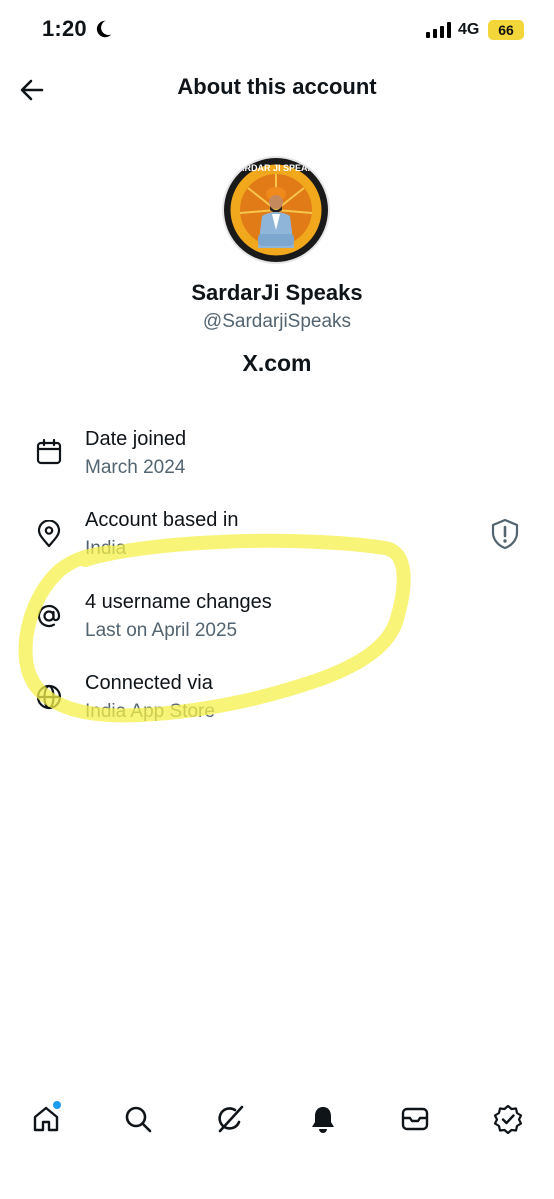 The image size is (554, 1199). Describe the element at coordinates (323, 1119) in the screenshot. I see `notifications-bell-icon` at that location.